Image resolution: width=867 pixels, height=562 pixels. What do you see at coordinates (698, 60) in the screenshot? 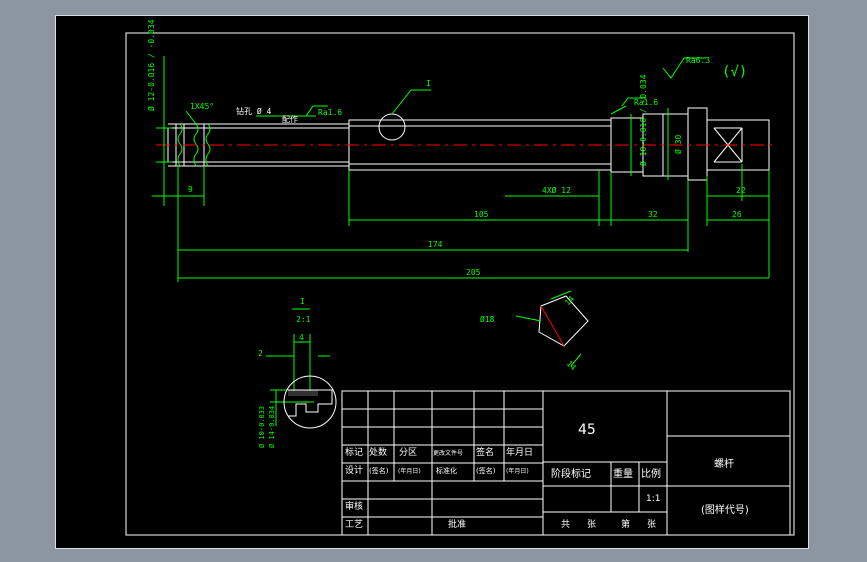
I see `roughness-general: Ra6.3` at bounding box center [698, 60].